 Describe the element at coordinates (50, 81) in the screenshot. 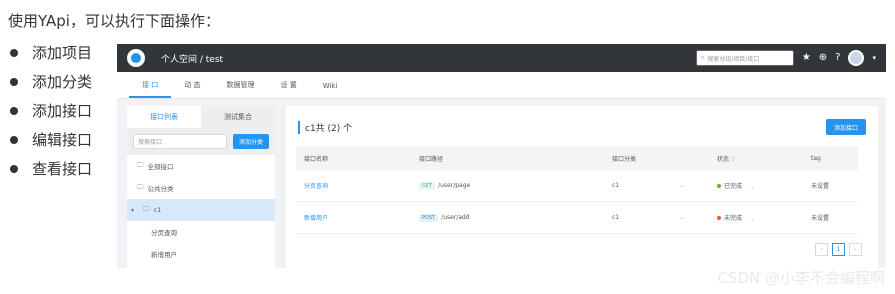

I see `list-item: 添加分类` at that location.